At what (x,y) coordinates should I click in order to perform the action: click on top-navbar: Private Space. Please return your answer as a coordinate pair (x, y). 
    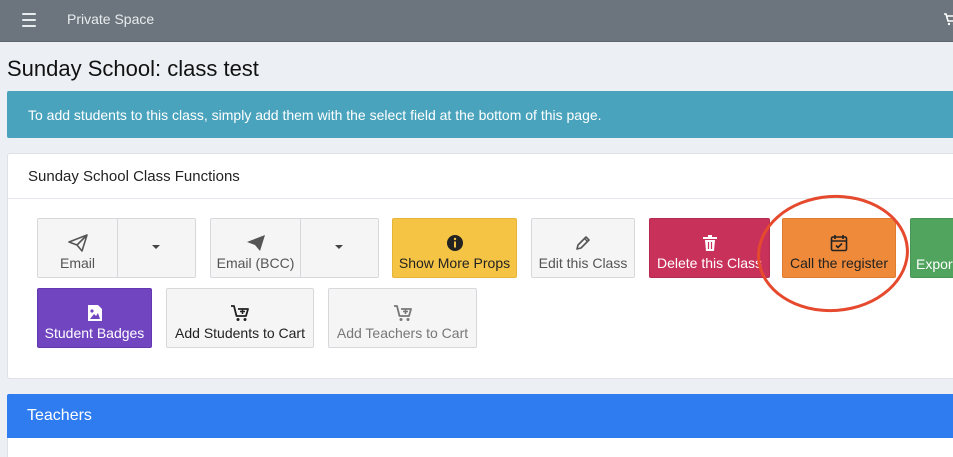
    Looking at the image, I should click on (476, 21).